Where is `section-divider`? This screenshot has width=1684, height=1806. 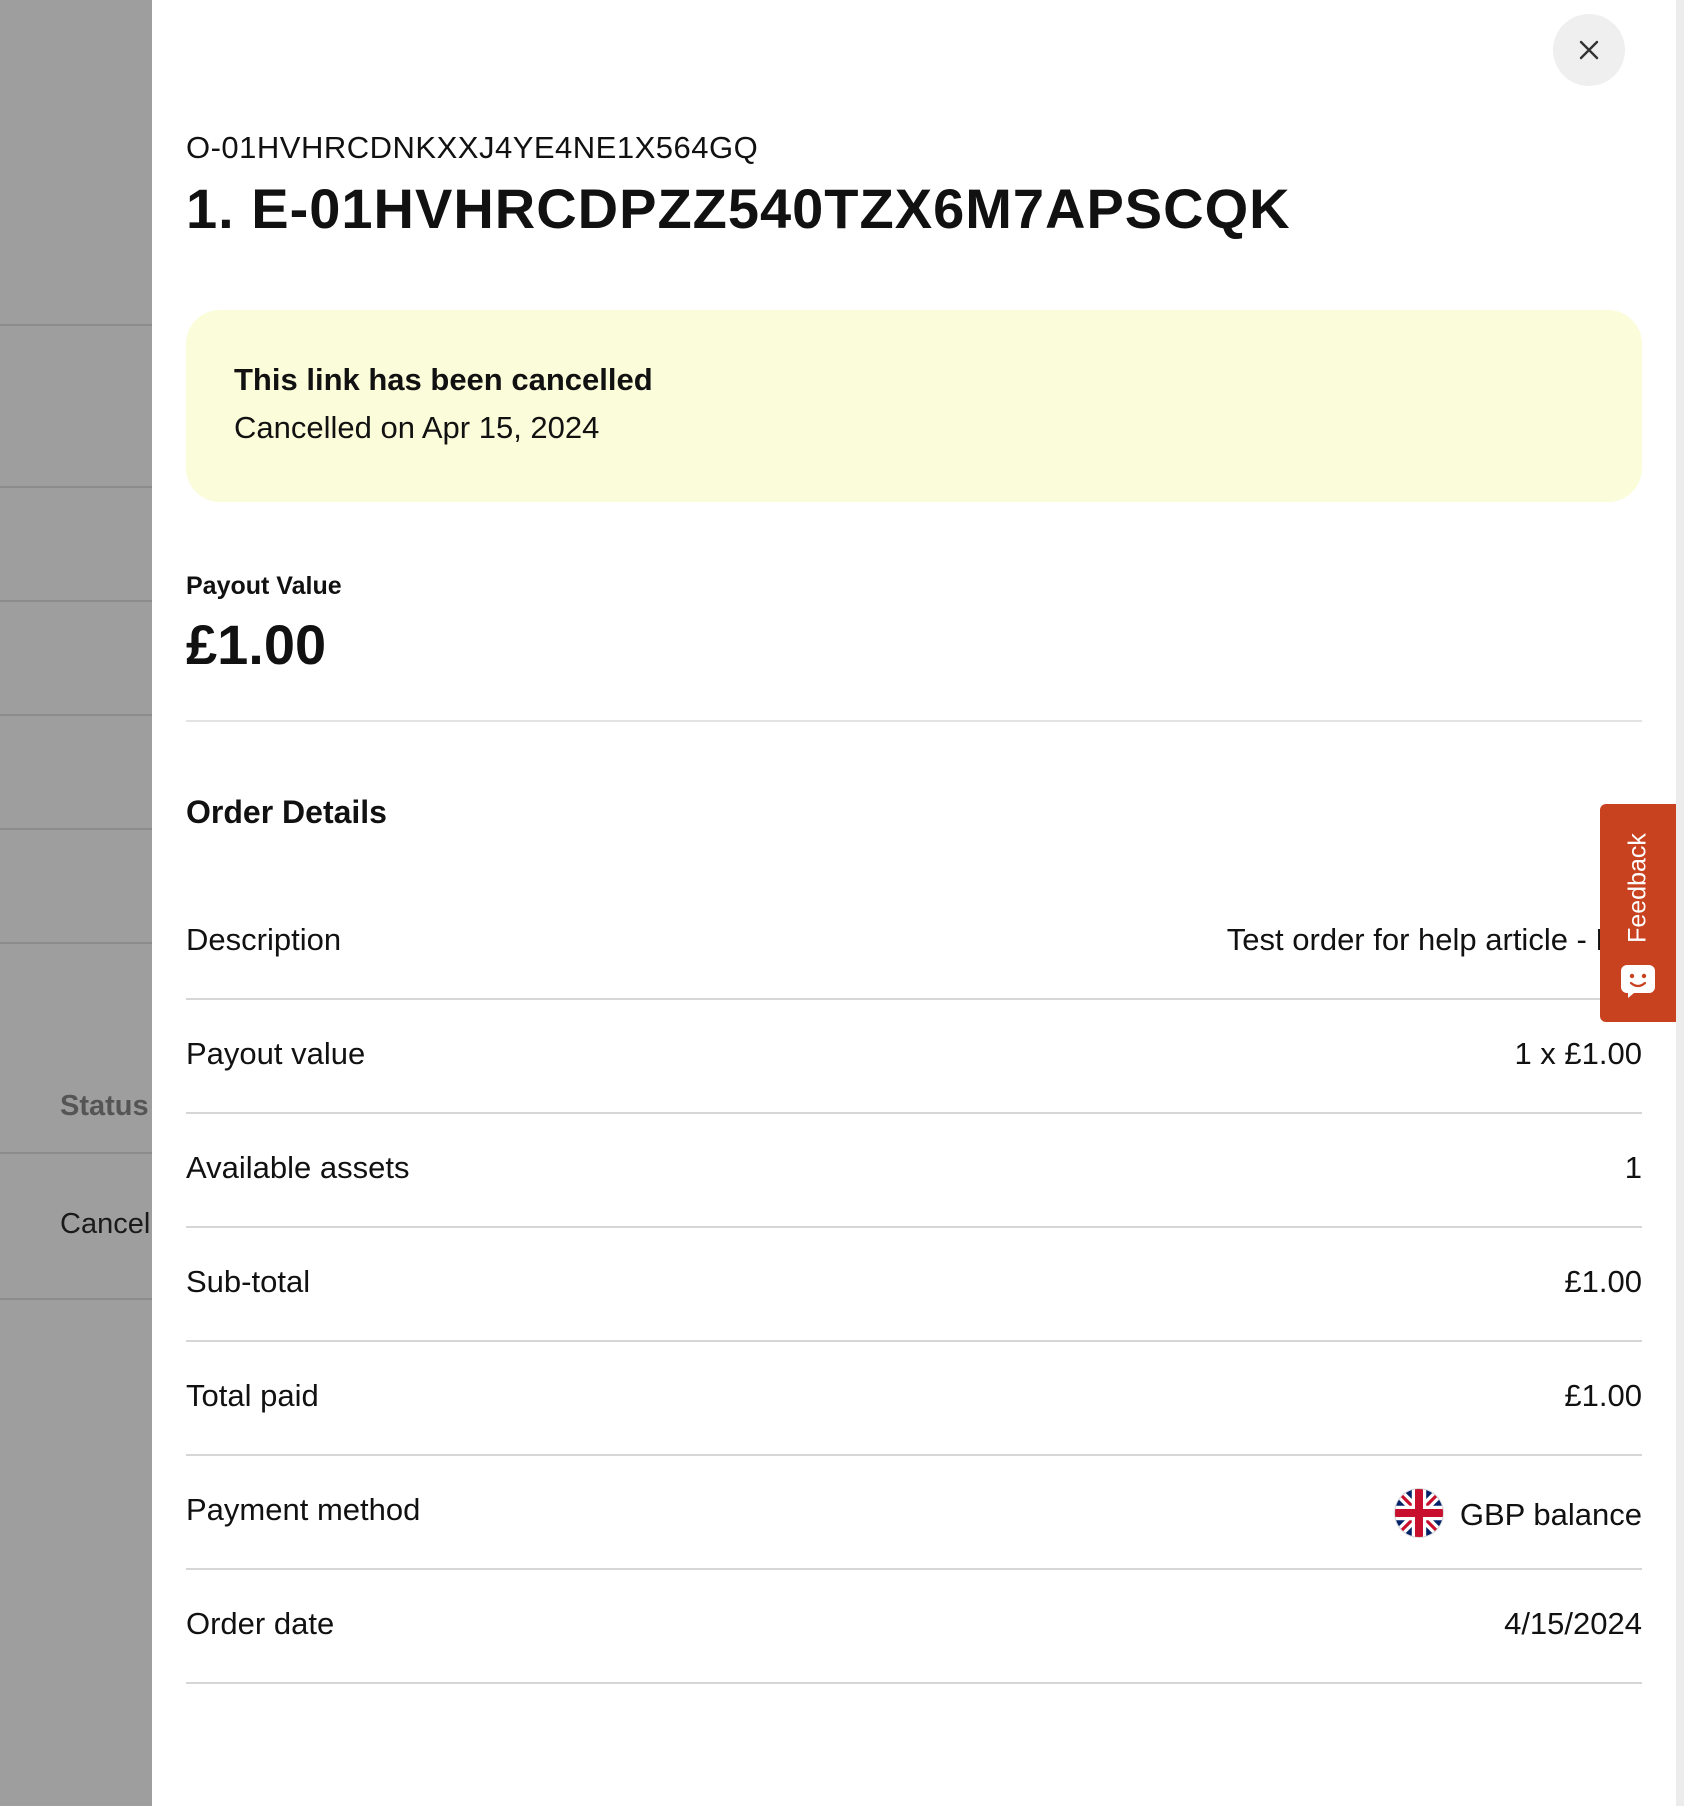
section-divider is located at coordinates (914, 721).